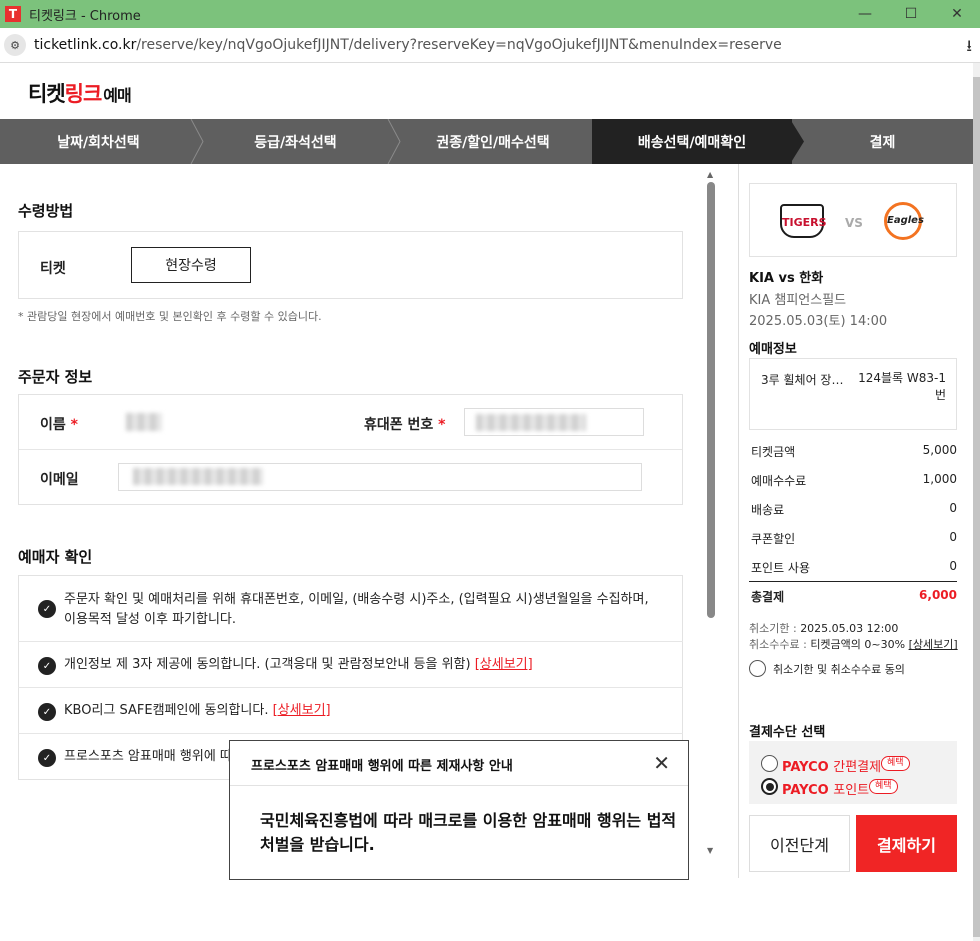 The image size is (980, 941). Describe the element at coordinates (831, 765) in the screenshot. I see `payco-simple-label: PAYCO 간편결제` at that location.